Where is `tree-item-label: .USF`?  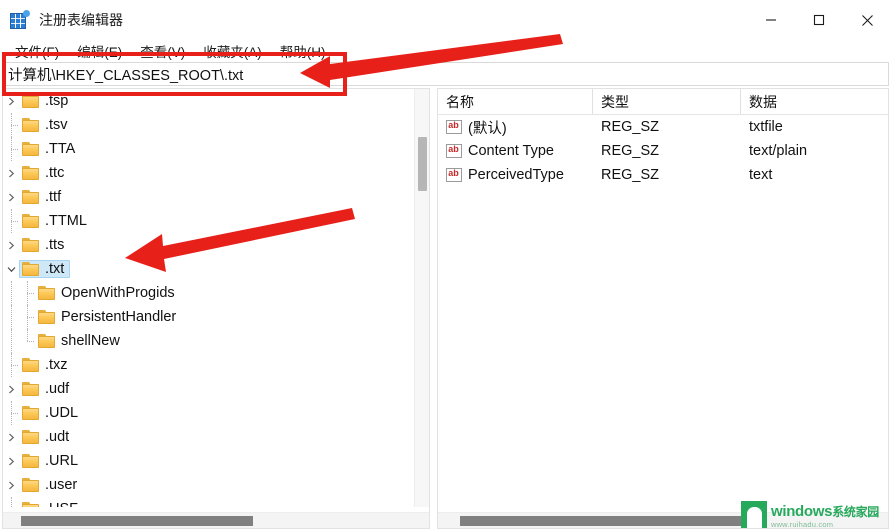 tree-item-label: .USF is located at coordinates (61, 504).